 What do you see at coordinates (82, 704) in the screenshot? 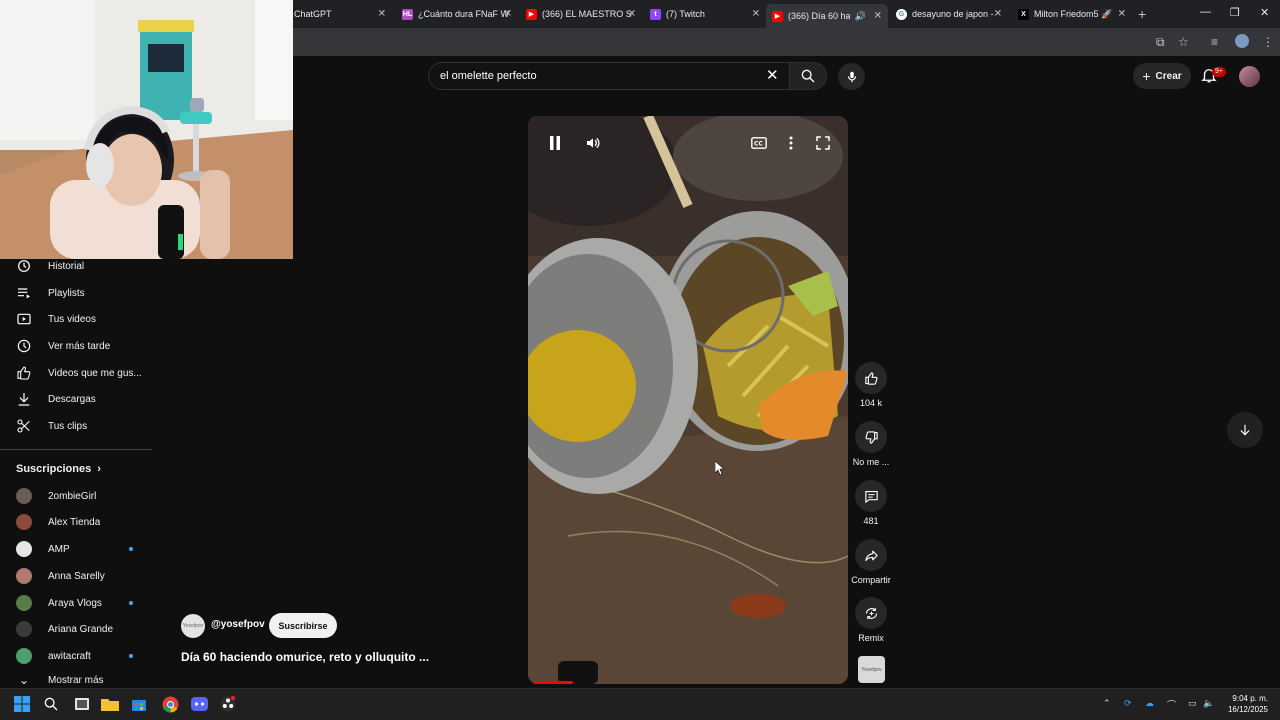
I see `task-view-icon` at bounding box center [82, 704].